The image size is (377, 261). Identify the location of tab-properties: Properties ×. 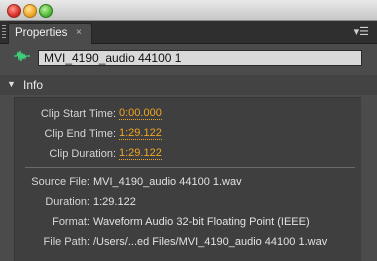
(50, 33).